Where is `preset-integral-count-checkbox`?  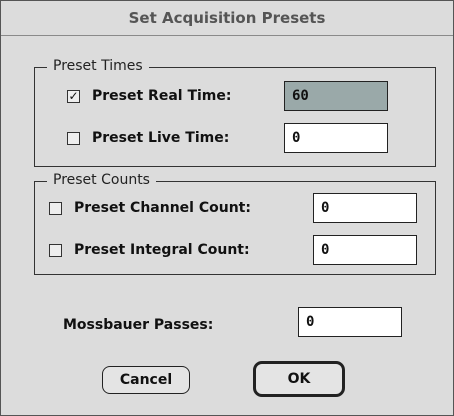
preset-integral-count-checkbox is located at coordinates (55, 250).